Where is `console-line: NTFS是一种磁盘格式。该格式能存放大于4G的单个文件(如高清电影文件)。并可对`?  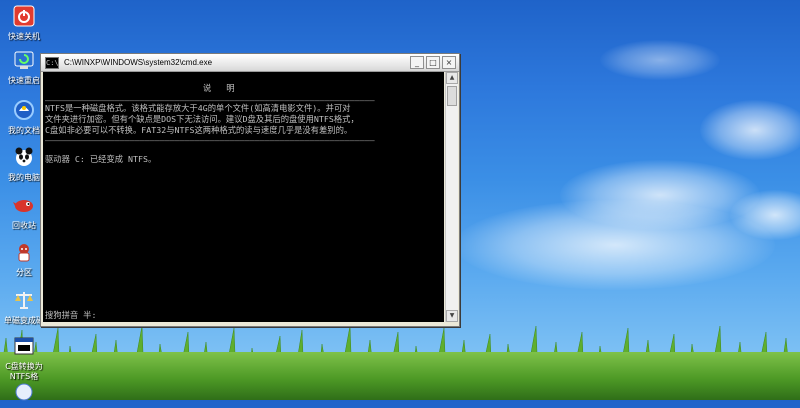
console-line: NTFS是一种磁盘格式。该格式能存放大于4G的单个文件(如高清电影文件)。并可对 is located at coordinates (198, 108).